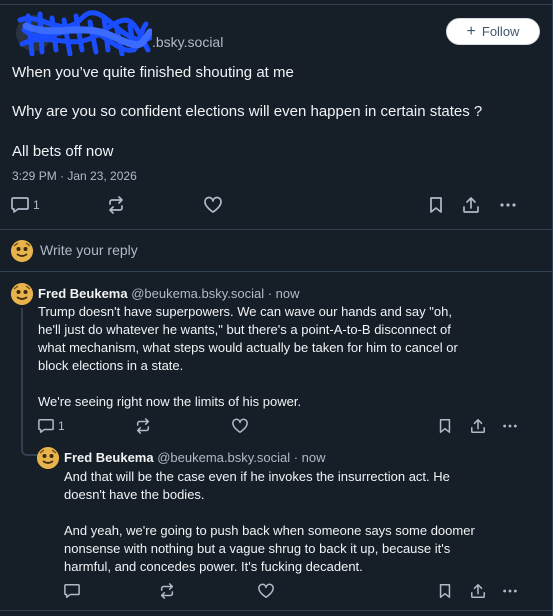 The height and width of the screenshot is (616, 556). What do you see at coordinates (111, 365) in the screenshot?
I see `reply-text-line: block elections in a state.` at bounding box center [111, 365].